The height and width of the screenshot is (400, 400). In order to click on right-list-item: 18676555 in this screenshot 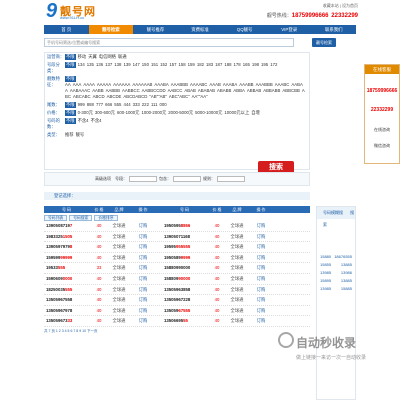, I will do `click(343, 257)`.